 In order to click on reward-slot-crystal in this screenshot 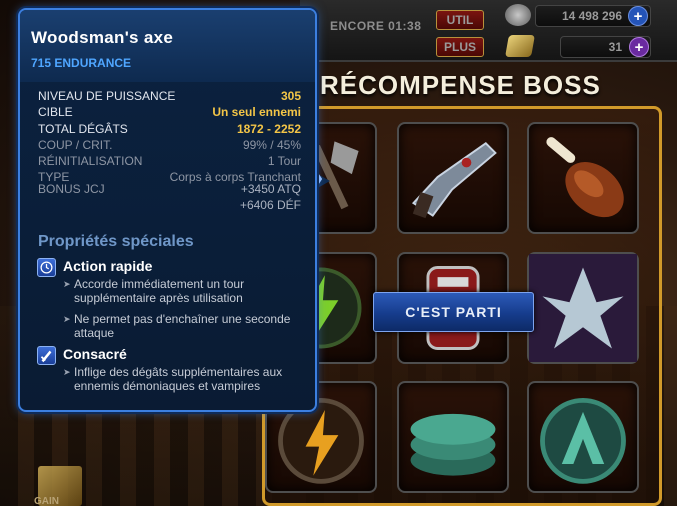, I will do `click(583, 308)`.